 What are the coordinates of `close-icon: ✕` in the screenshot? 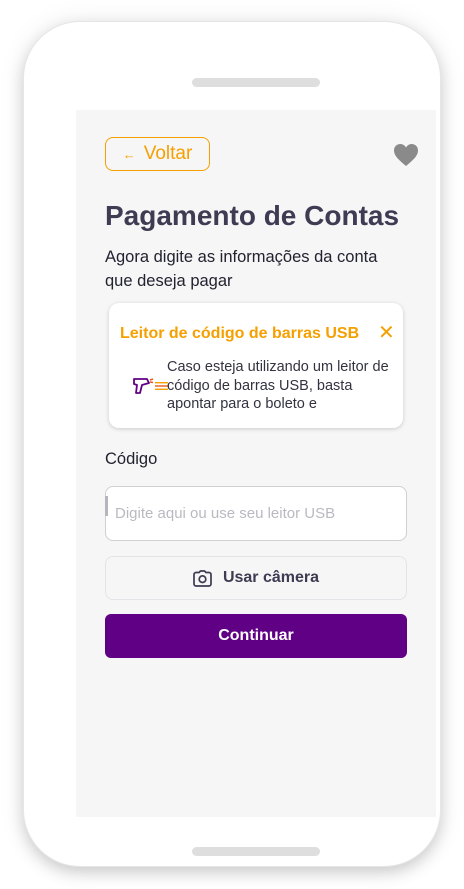 It's located at (386, 333).